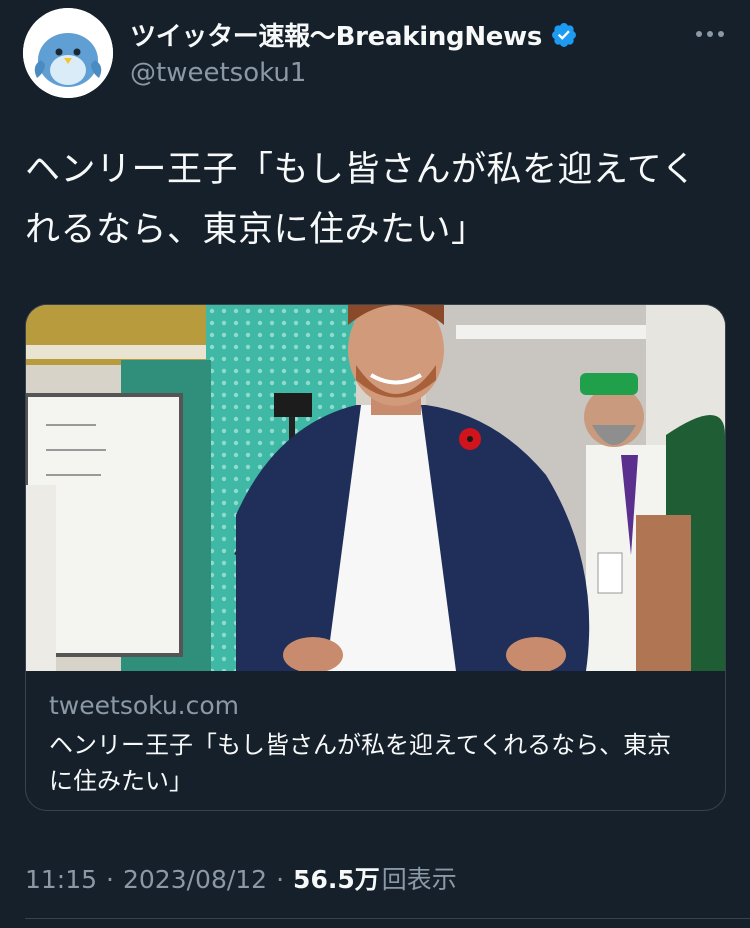 This screenshot has height=928, width=750. What do you see at coordinates (195, 879) in the screenshot?
I see `tweet-date: 2023/08/12` at bounding box center [195, 879].